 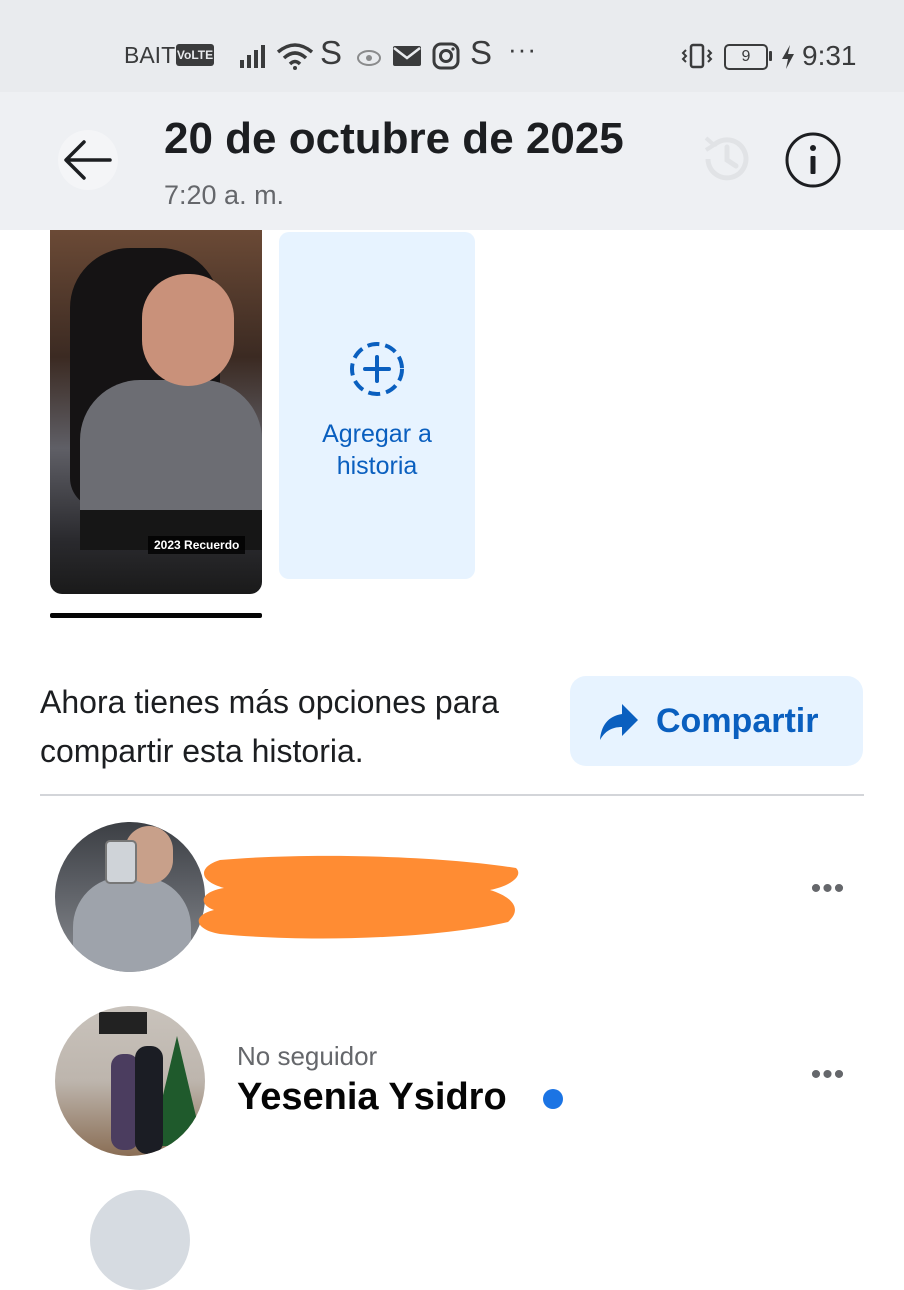 I want to click on volte-badge: VoLTE, so click(x=195, y=55).